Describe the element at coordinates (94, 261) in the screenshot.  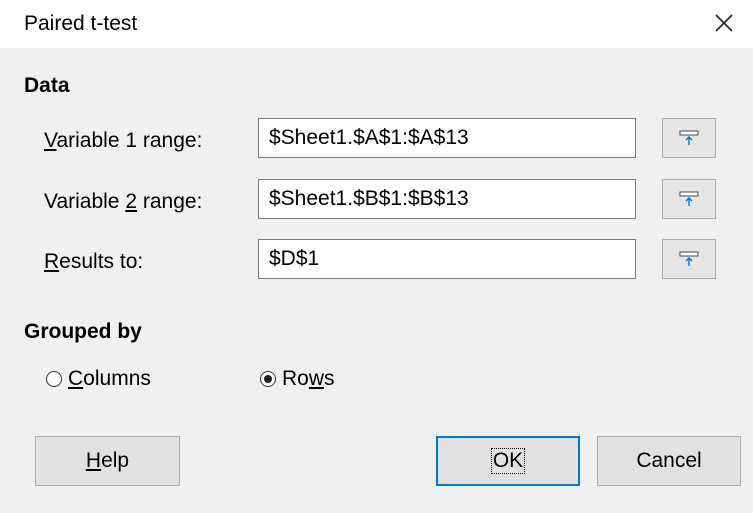
I see `results-to-label: Results to:` at that location.